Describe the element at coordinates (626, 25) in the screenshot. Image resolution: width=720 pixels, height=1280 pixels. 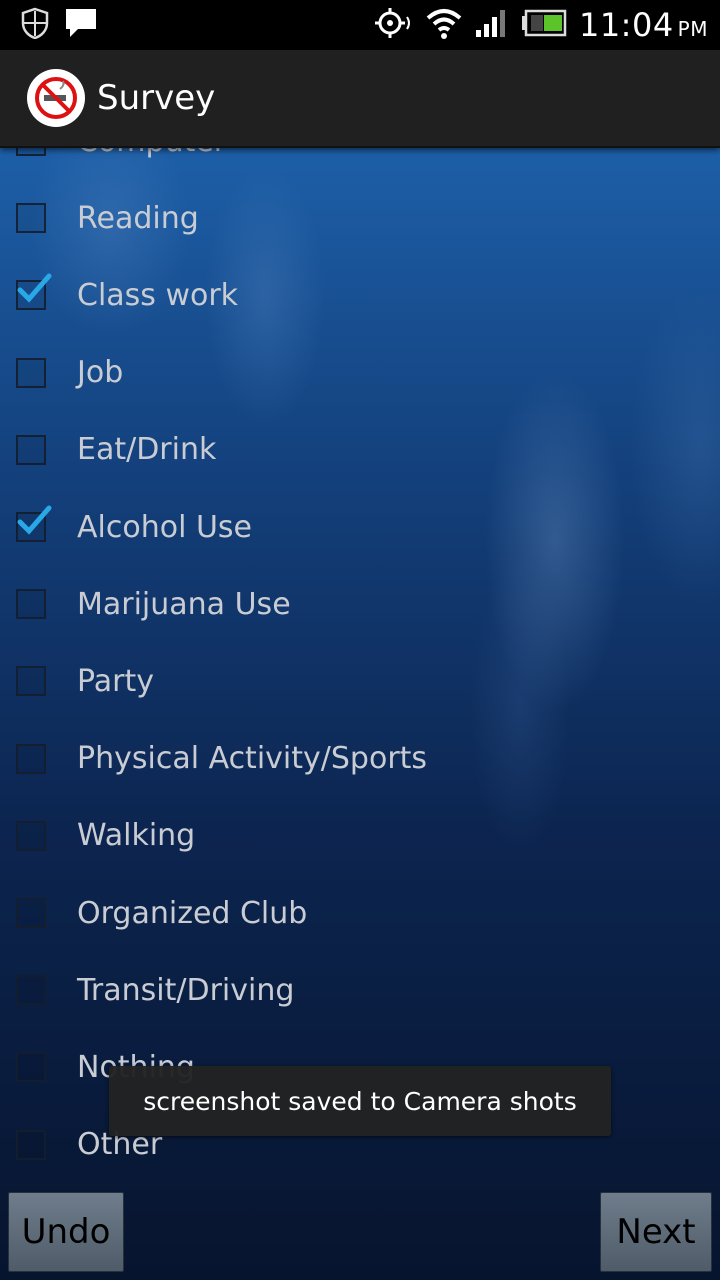
I see `clock-time: 11:04` at that location.